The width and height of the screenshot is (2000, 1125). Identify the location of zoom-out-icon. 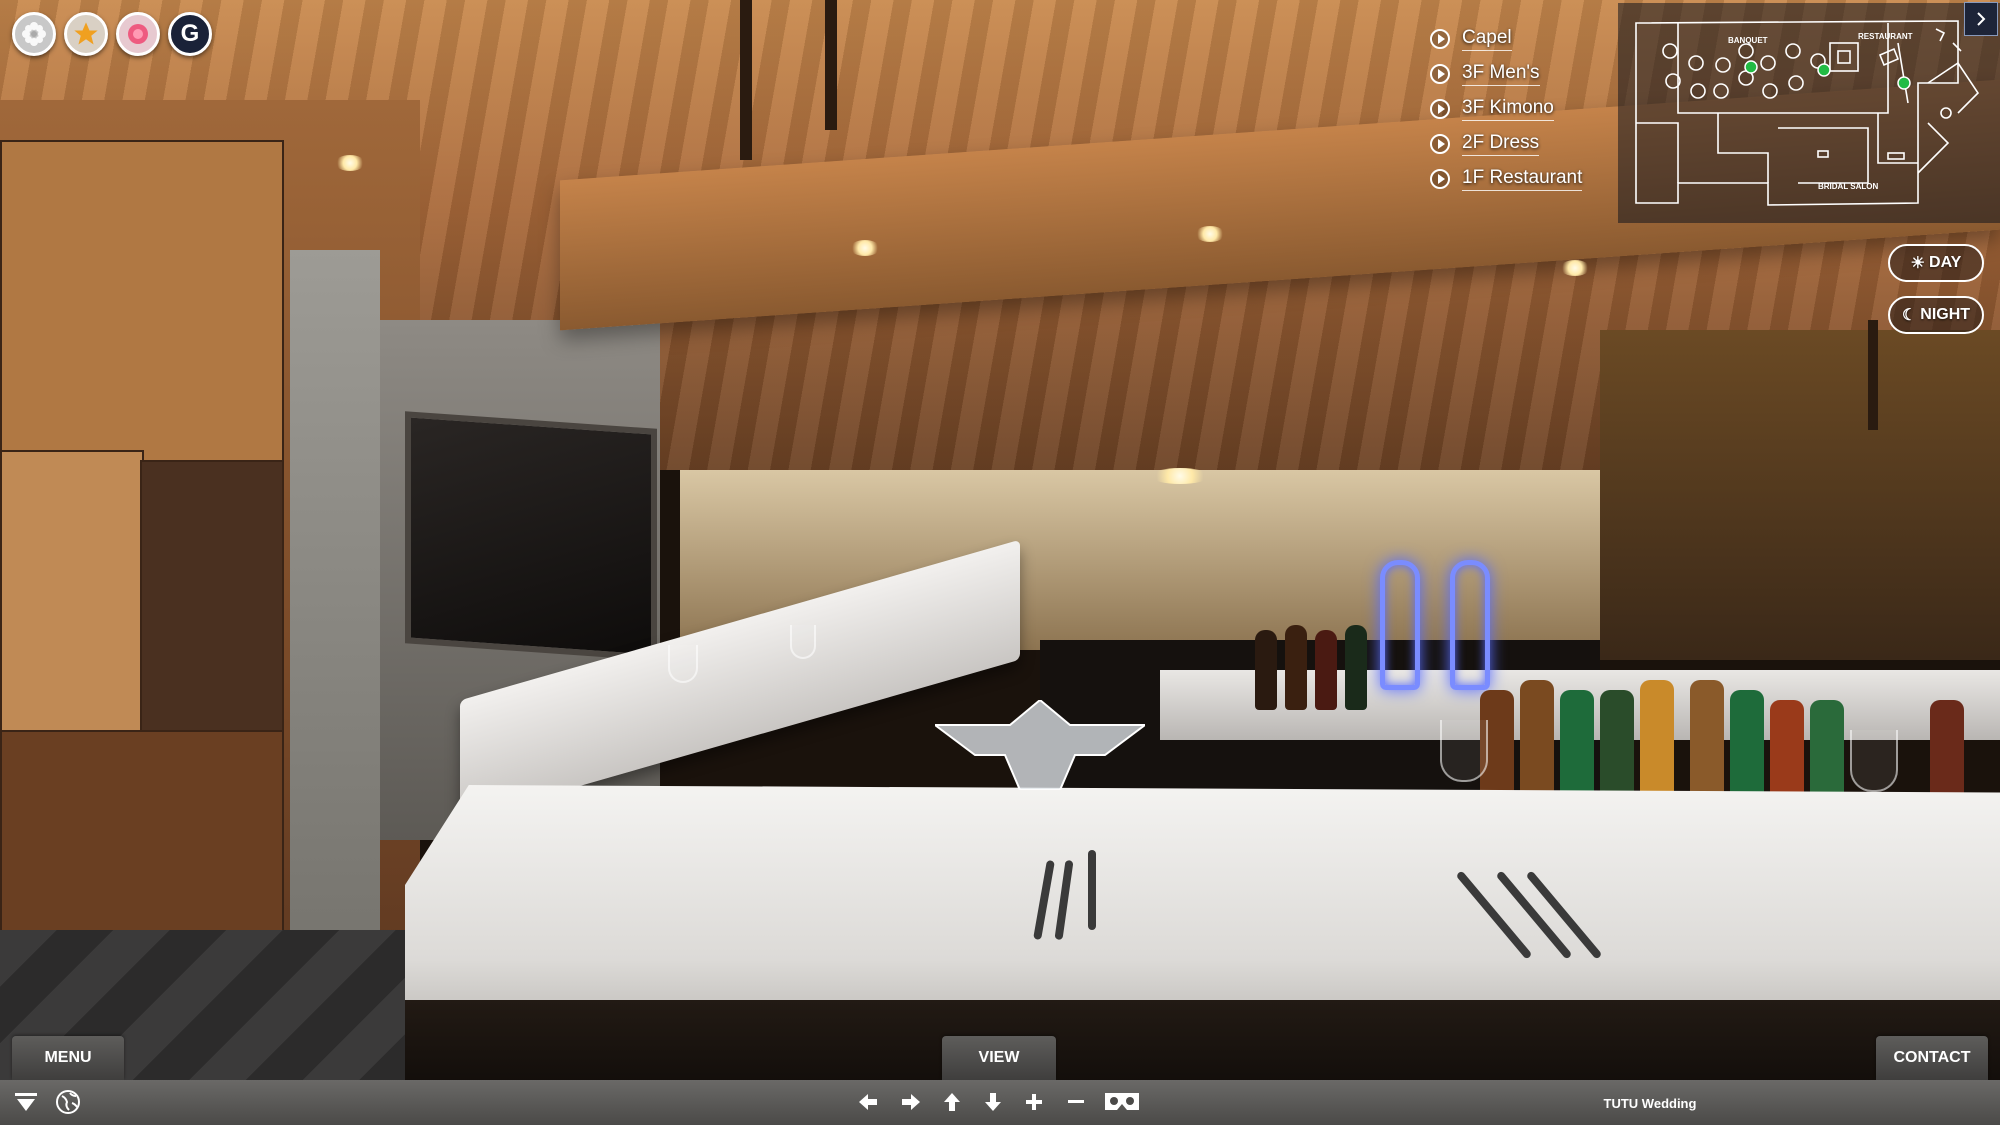
(1076, 1102).